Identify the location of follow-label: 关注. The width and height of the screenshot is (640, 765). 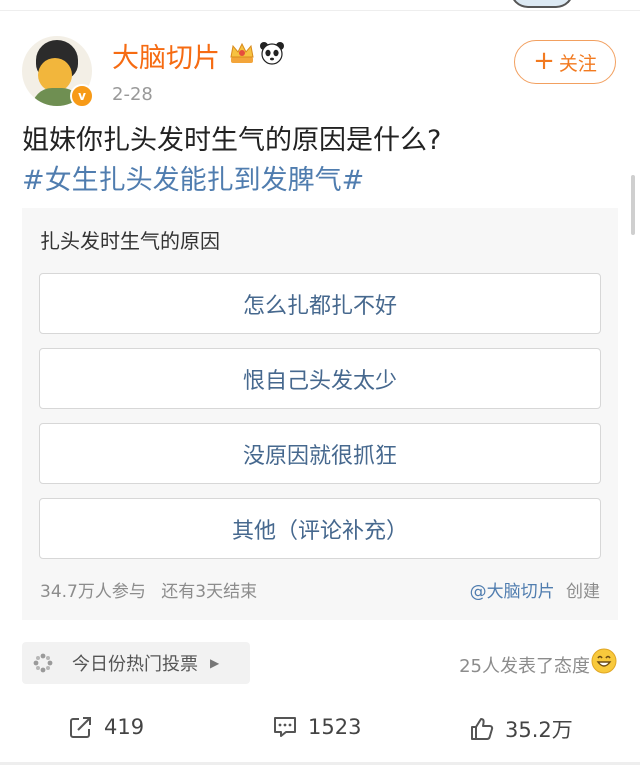
(577, 63).